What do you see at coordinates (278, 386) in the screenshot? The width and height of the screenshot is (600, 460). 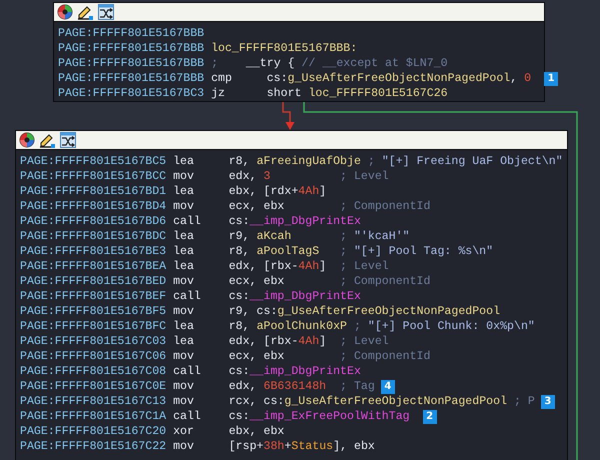 I see `operand-text: edx, 6B636148h` at bounding box center [278, 386].